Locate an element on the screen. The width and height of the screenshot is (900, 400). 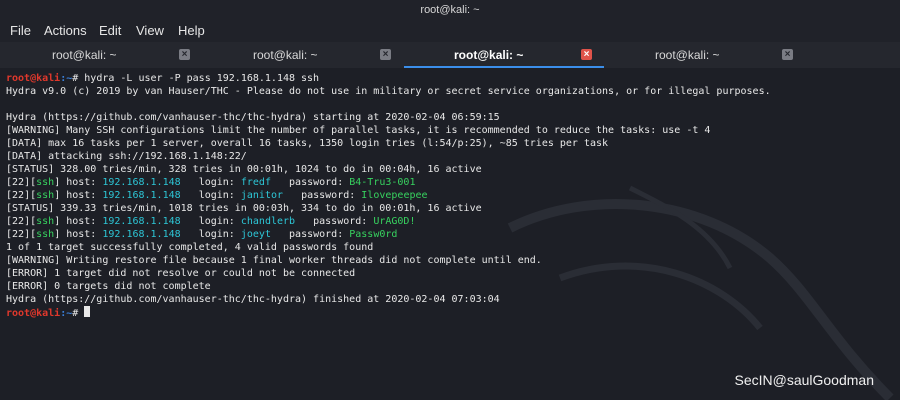
text-cursor is located at coordinates (87, 311).